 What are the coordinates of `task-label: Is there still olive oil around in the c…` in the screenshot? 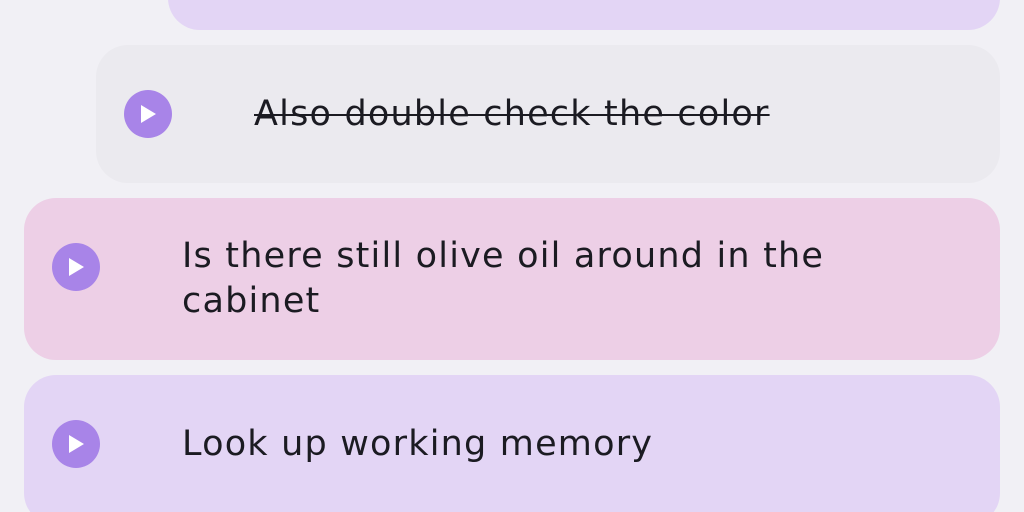 It's located at (503, 278).